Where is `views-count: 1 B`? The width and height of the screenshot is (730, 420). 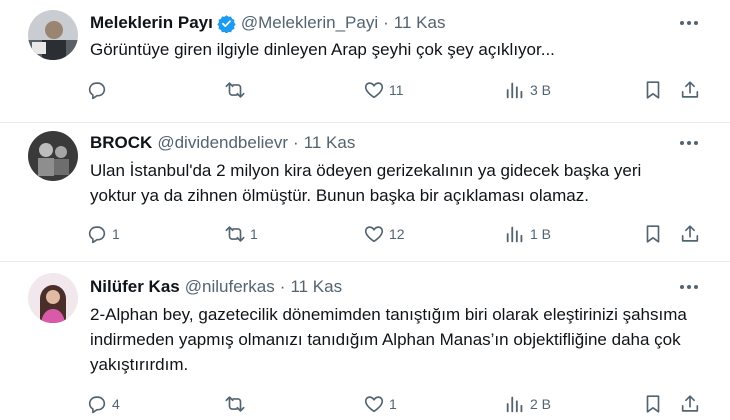 views-count: 1 B is located at coordinates (541, 234).